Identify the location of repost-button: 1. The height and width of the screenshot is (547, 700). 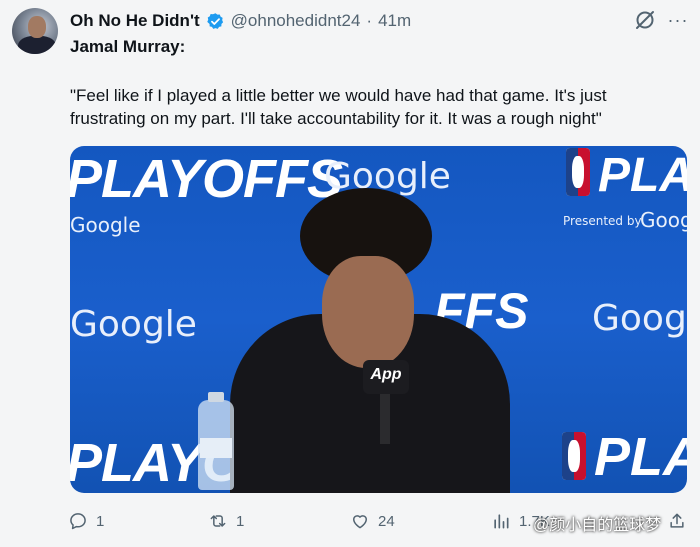
(226, 521).